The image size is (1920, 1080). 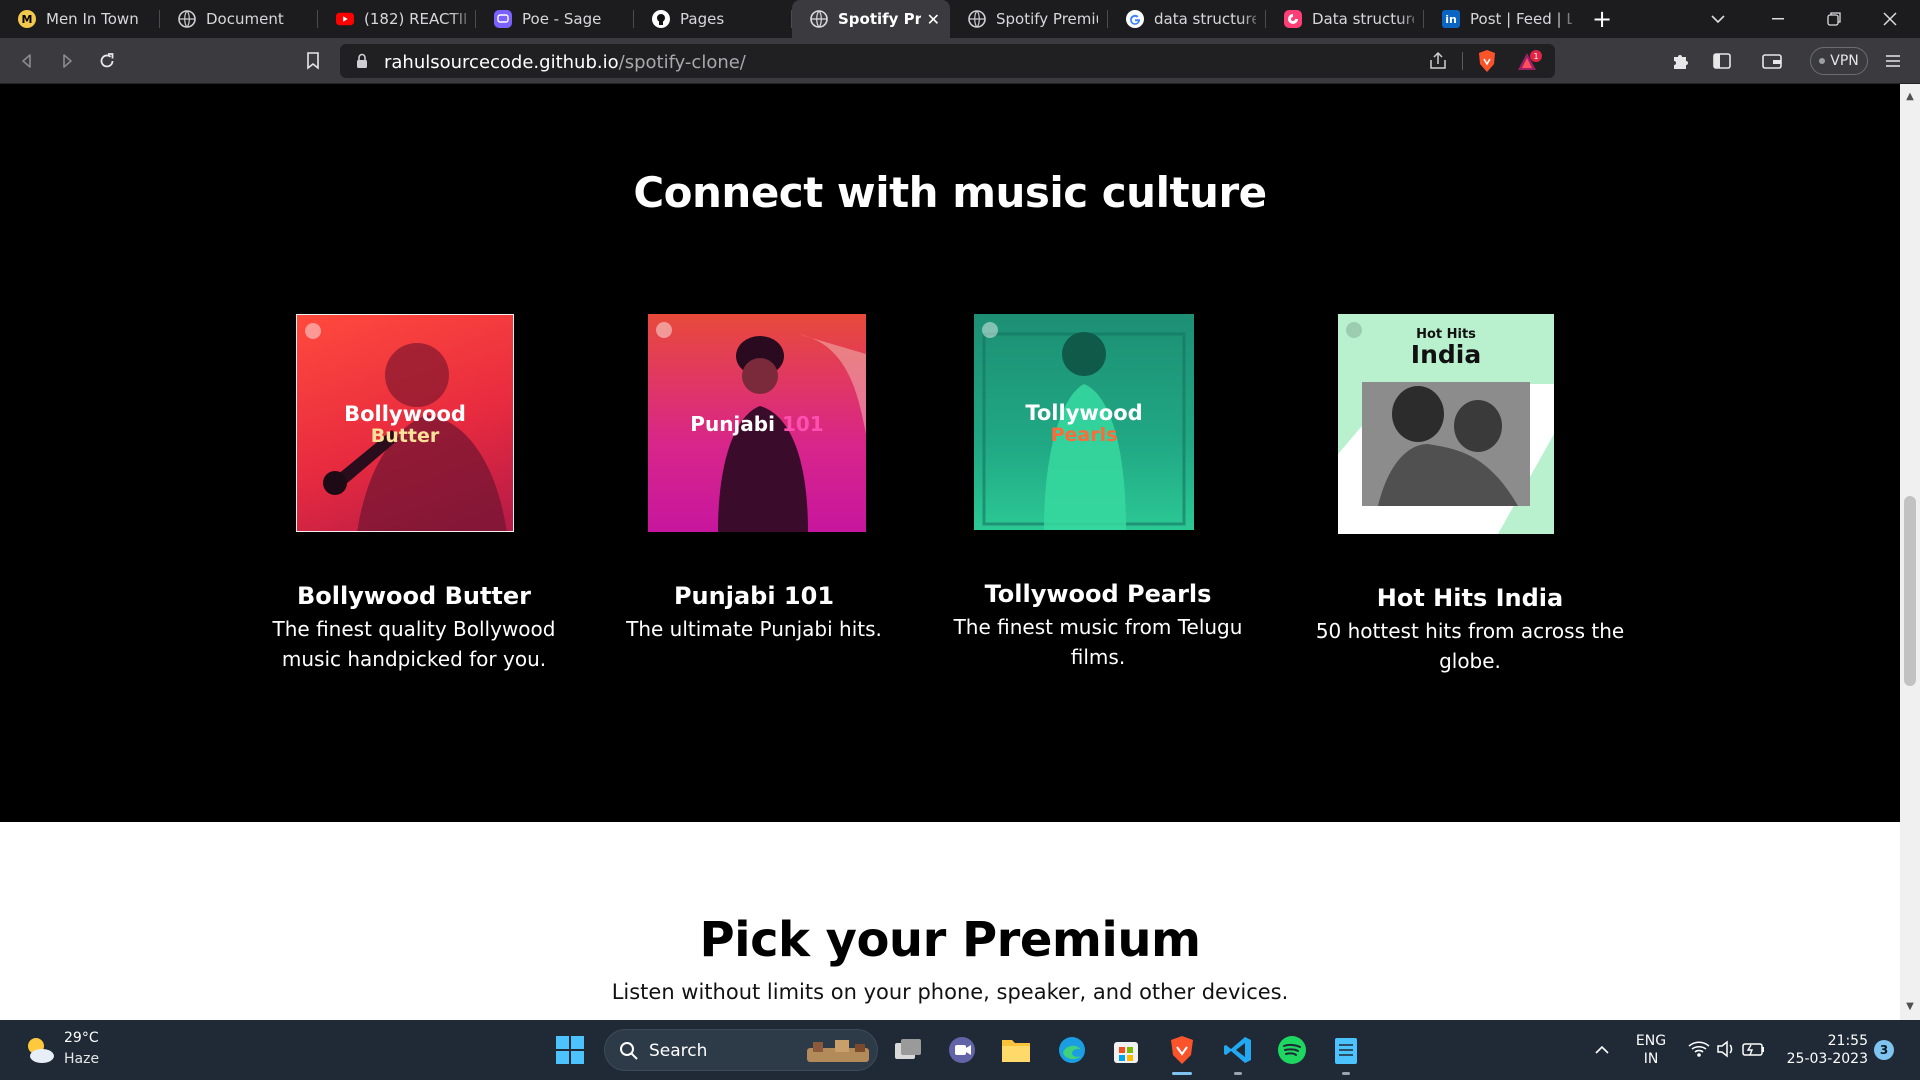 What do you see at coordinates (754, 596) in the screenshot?
I see `playlist-title: Punjabi 101` at bounding box center [754, 596].